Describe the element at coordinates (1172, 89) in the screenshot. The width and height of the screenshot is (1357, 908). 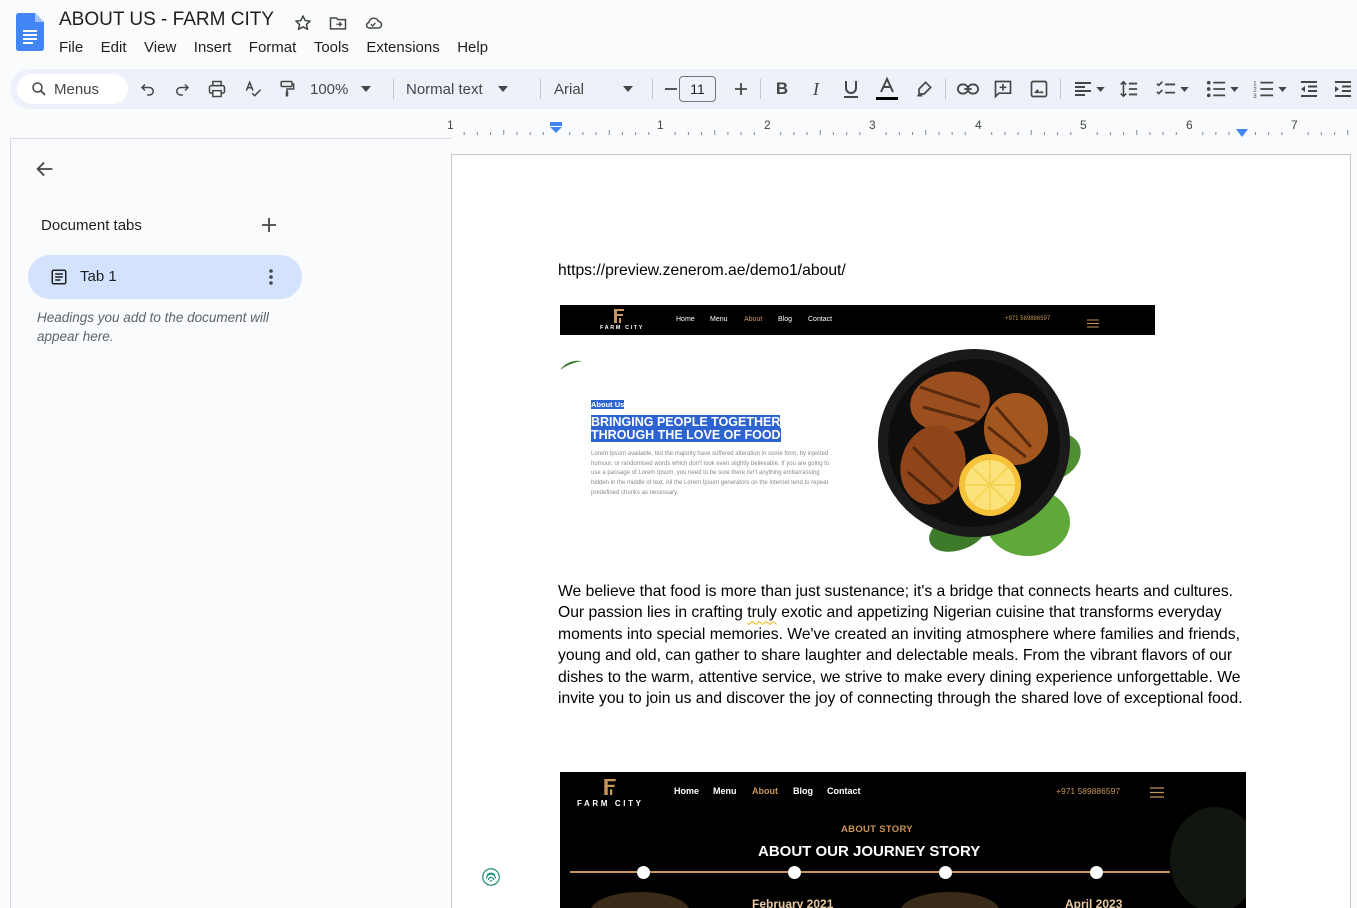
I see `checklist-select` at that location.